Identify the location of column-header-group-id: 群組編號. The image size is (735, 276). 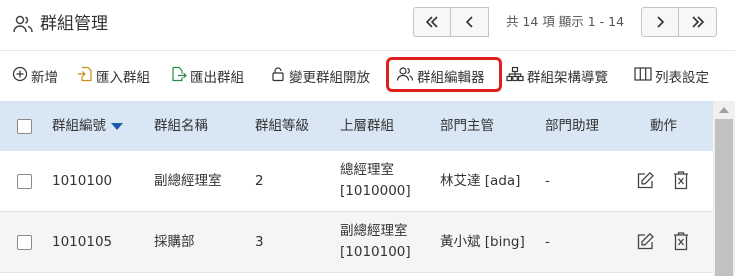
(87, 126).